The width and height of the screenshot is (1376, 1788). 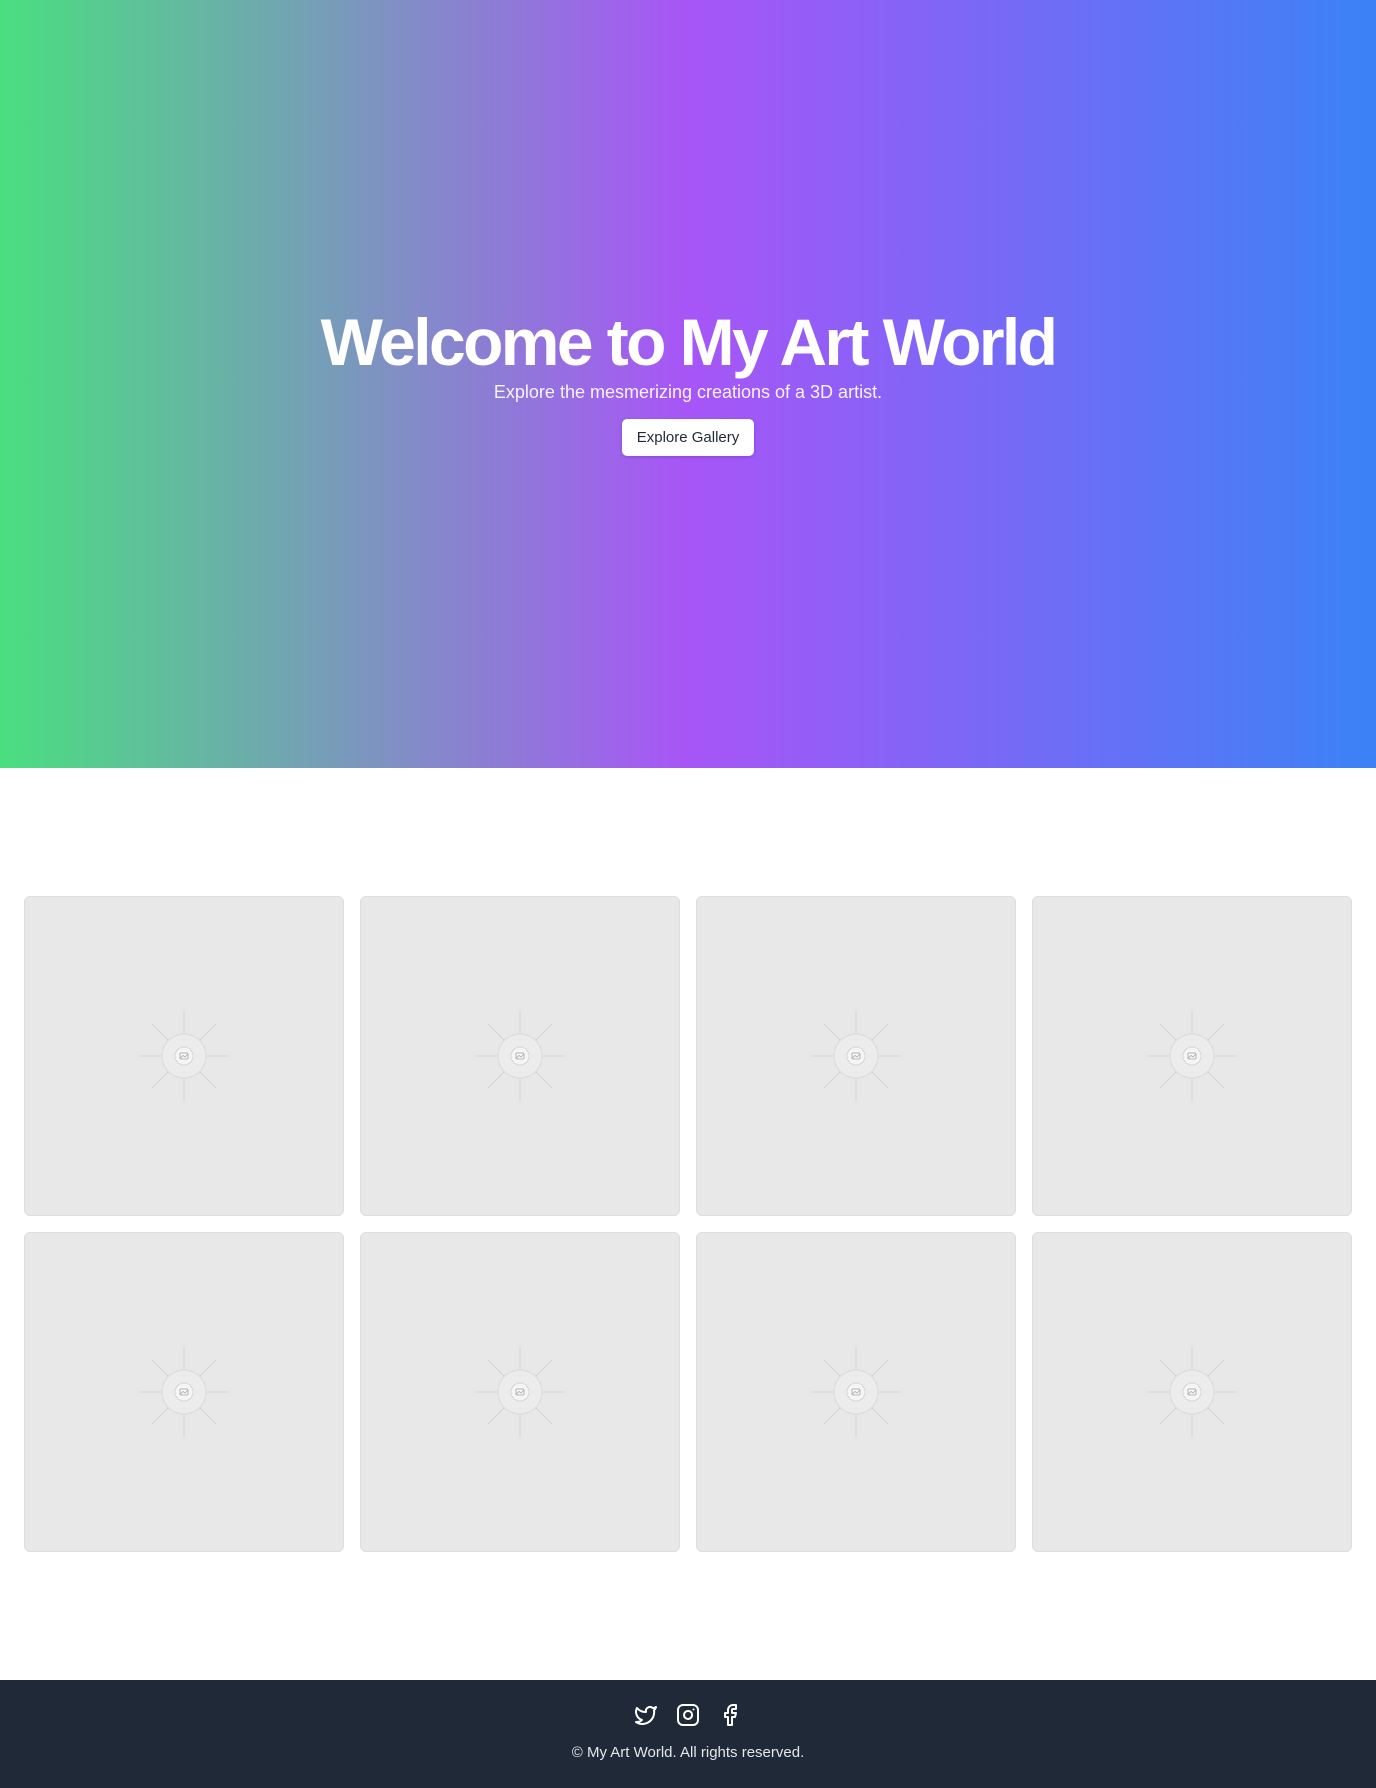 What do you see at coordinates (689, 342) in the screenshot?
I see `hero-title: Welcome to My Art World` at bounding box center [689, 342].